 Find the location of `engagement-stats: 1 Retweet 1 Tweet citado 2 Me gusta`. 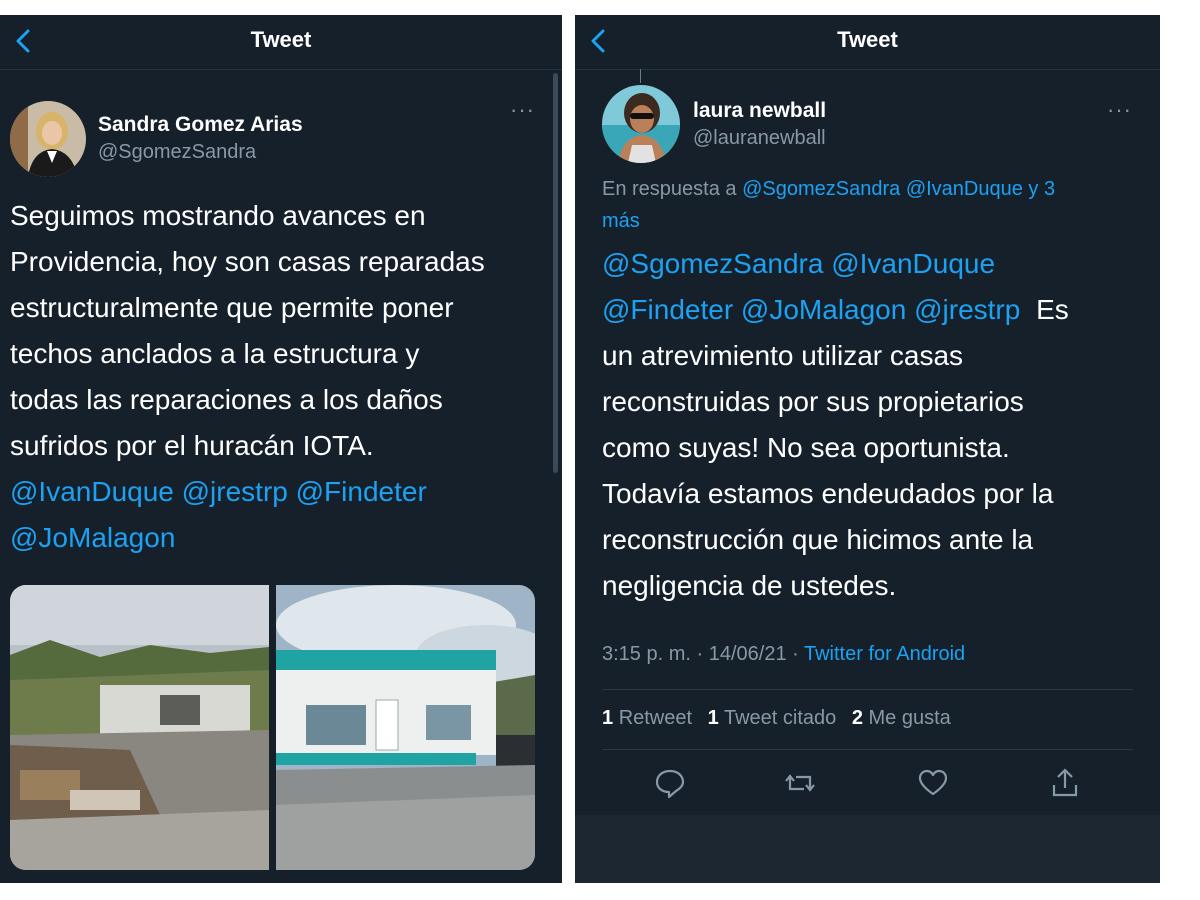

engagement-stats: 1 Retweet 1 Tweet citado 2 Me gusta is located at coordinates (776, 718).